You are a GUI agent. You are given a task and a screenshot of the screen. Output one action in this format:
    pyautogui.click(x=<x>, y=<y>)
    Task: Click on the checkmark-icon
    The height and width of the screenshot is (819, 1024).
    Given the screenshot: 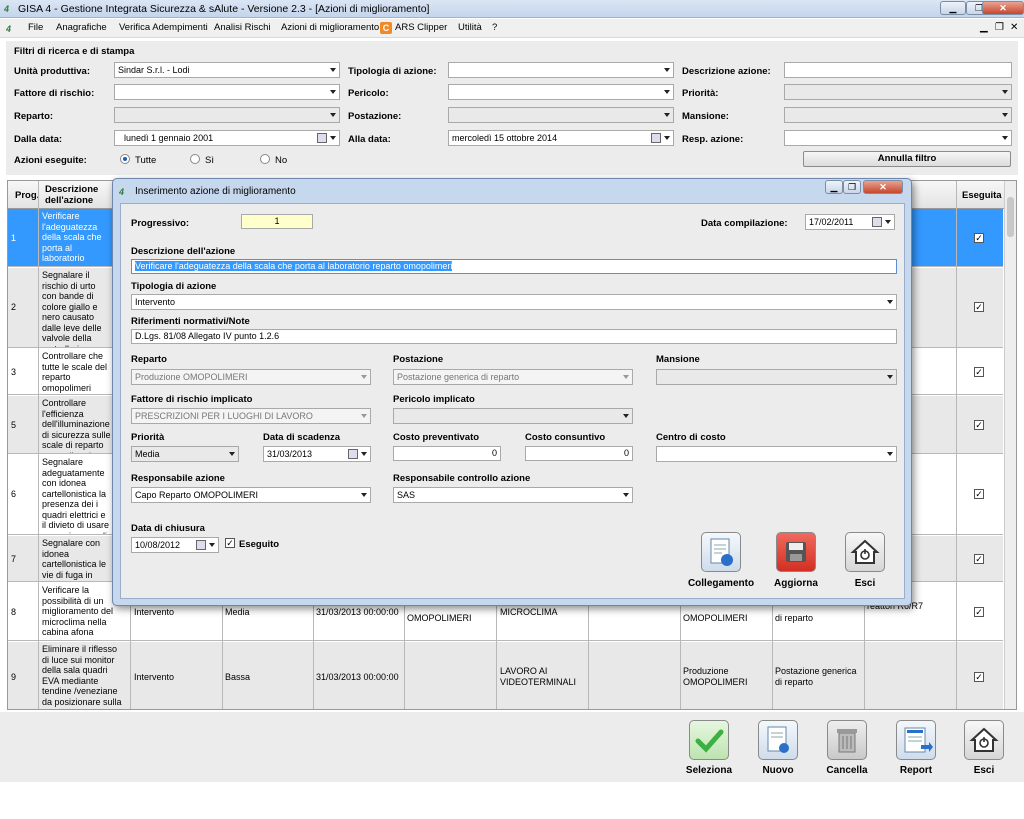 What is the action you would take?
    pyautogui.click(x=709, y=741)
    